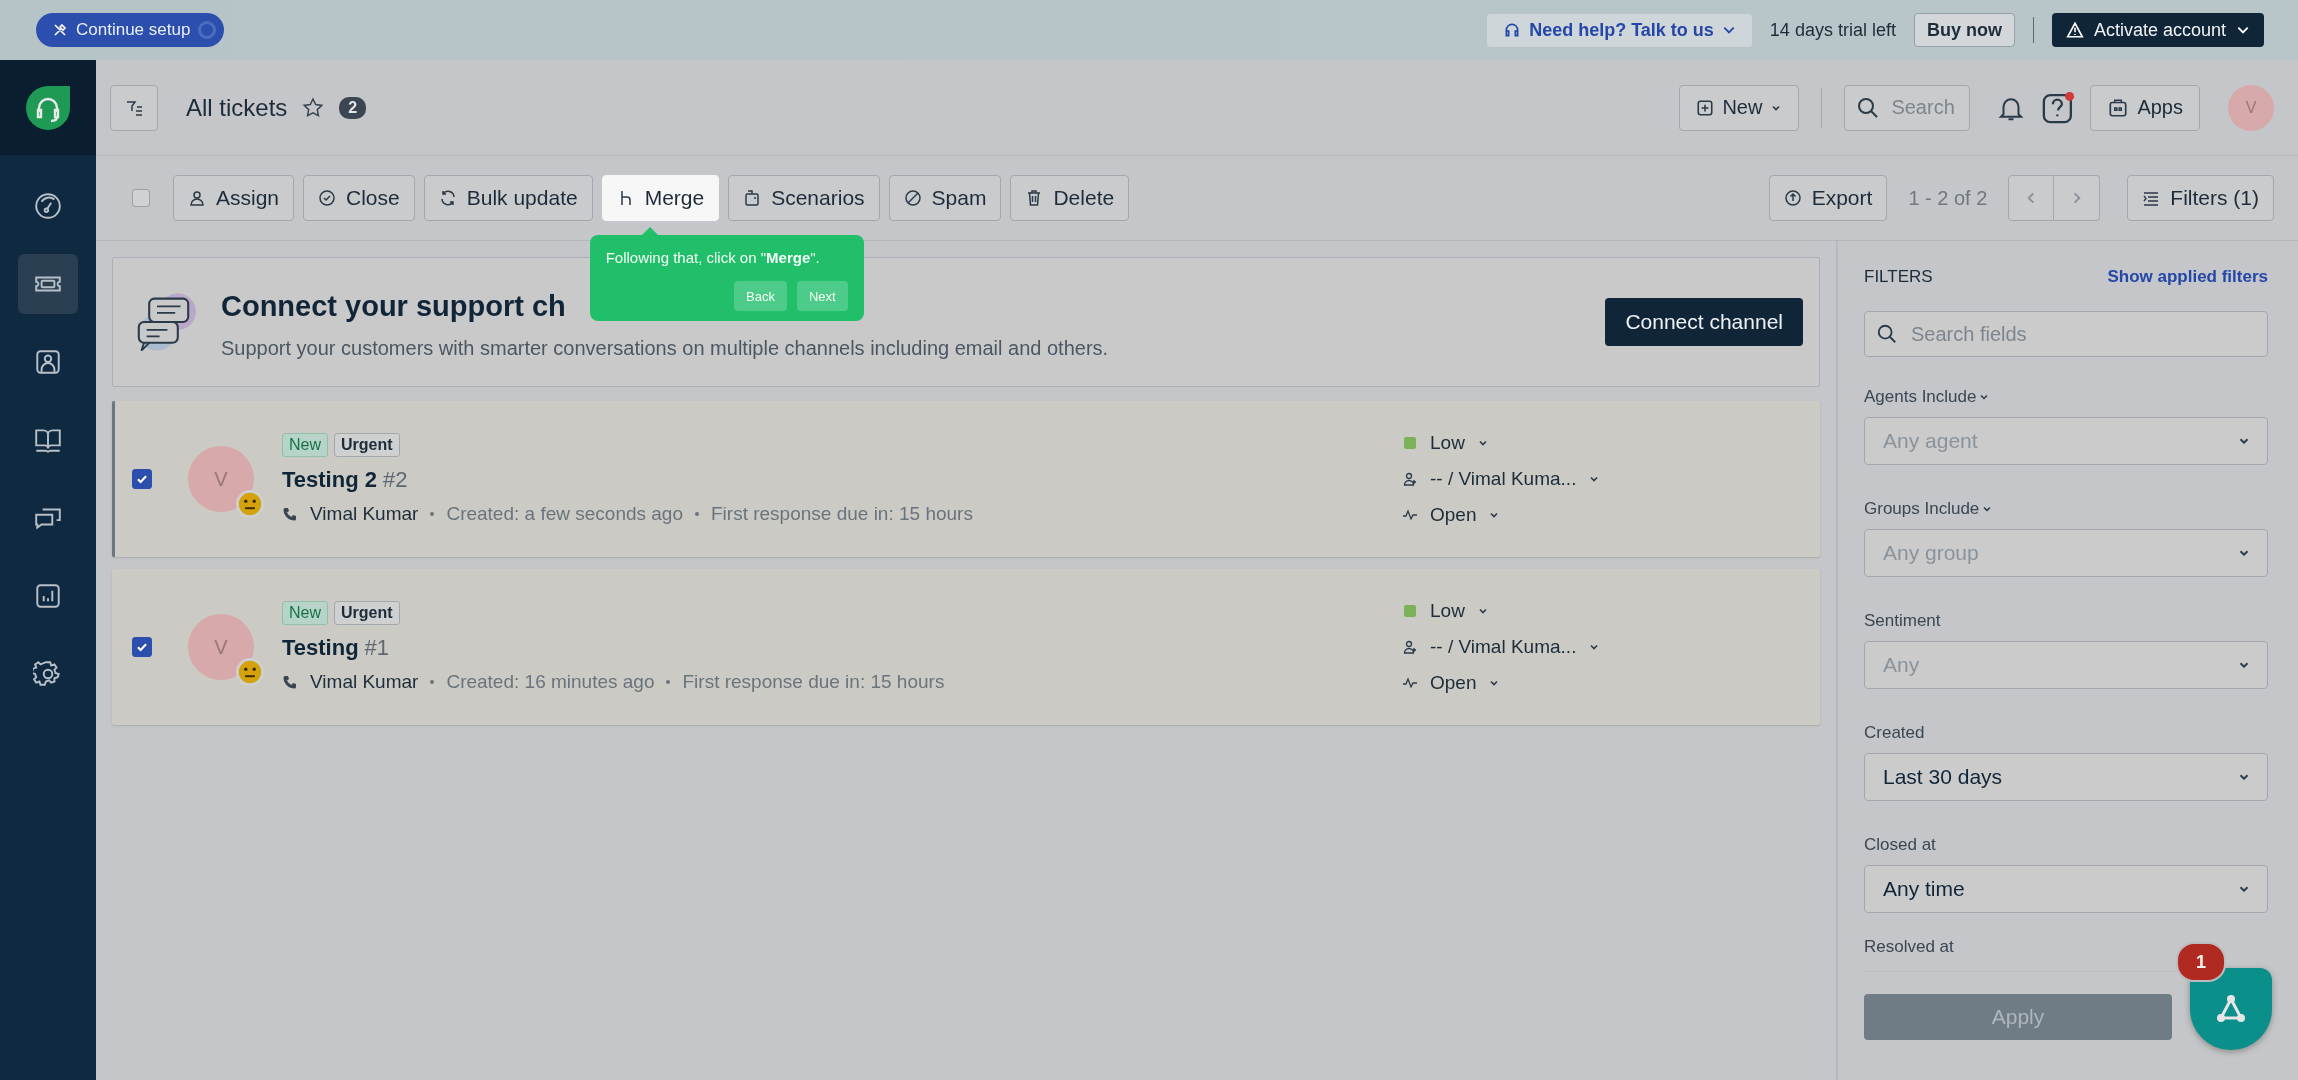  Describe the element at coordinates (2200, 198) in the screenshot. I see `filters-button: Filters (1)` at that location.